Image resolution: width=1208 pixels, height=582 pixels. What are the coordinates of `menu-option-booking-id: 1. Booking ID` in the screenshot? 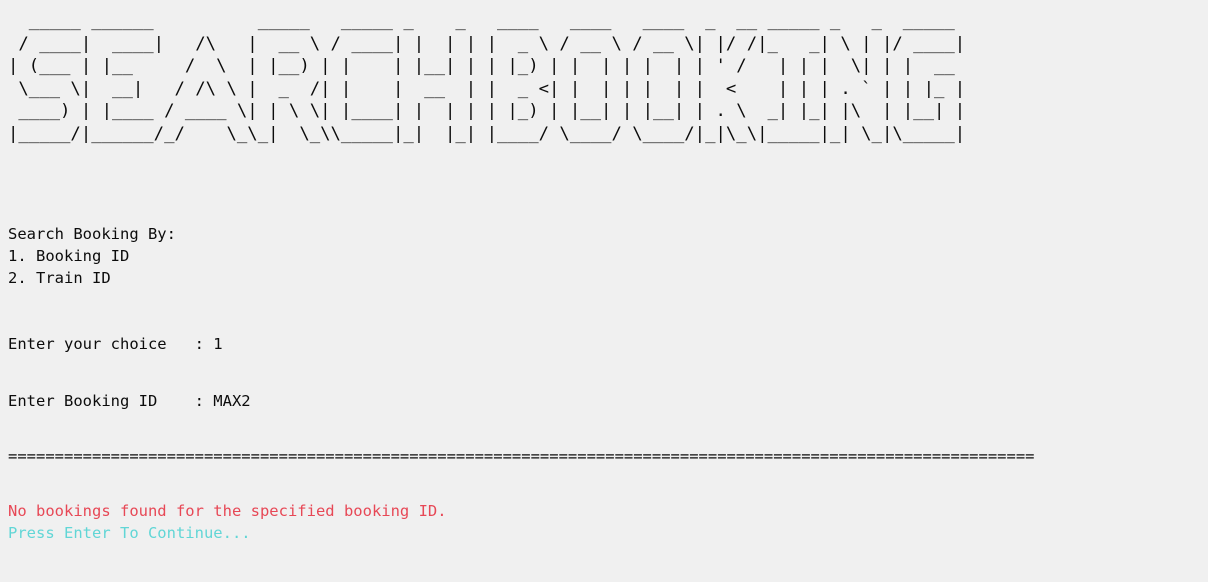 It's located at (69, 256).